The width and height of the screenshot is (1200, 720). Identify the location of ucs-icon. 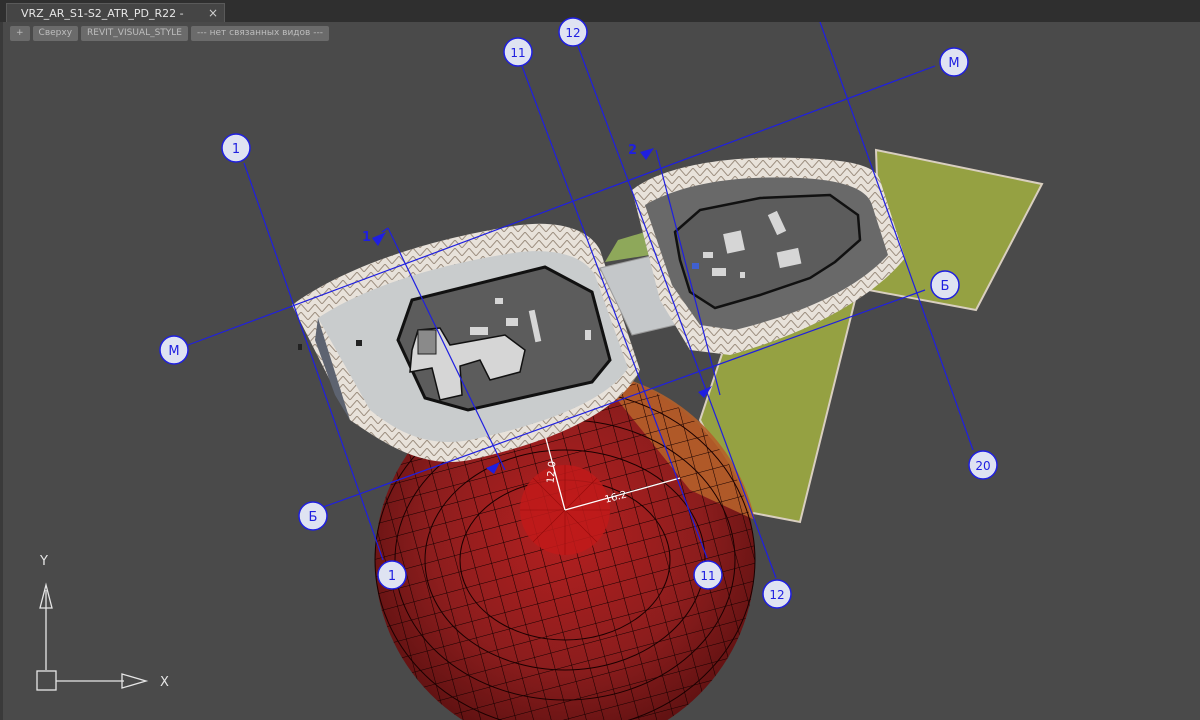
(92, 636).